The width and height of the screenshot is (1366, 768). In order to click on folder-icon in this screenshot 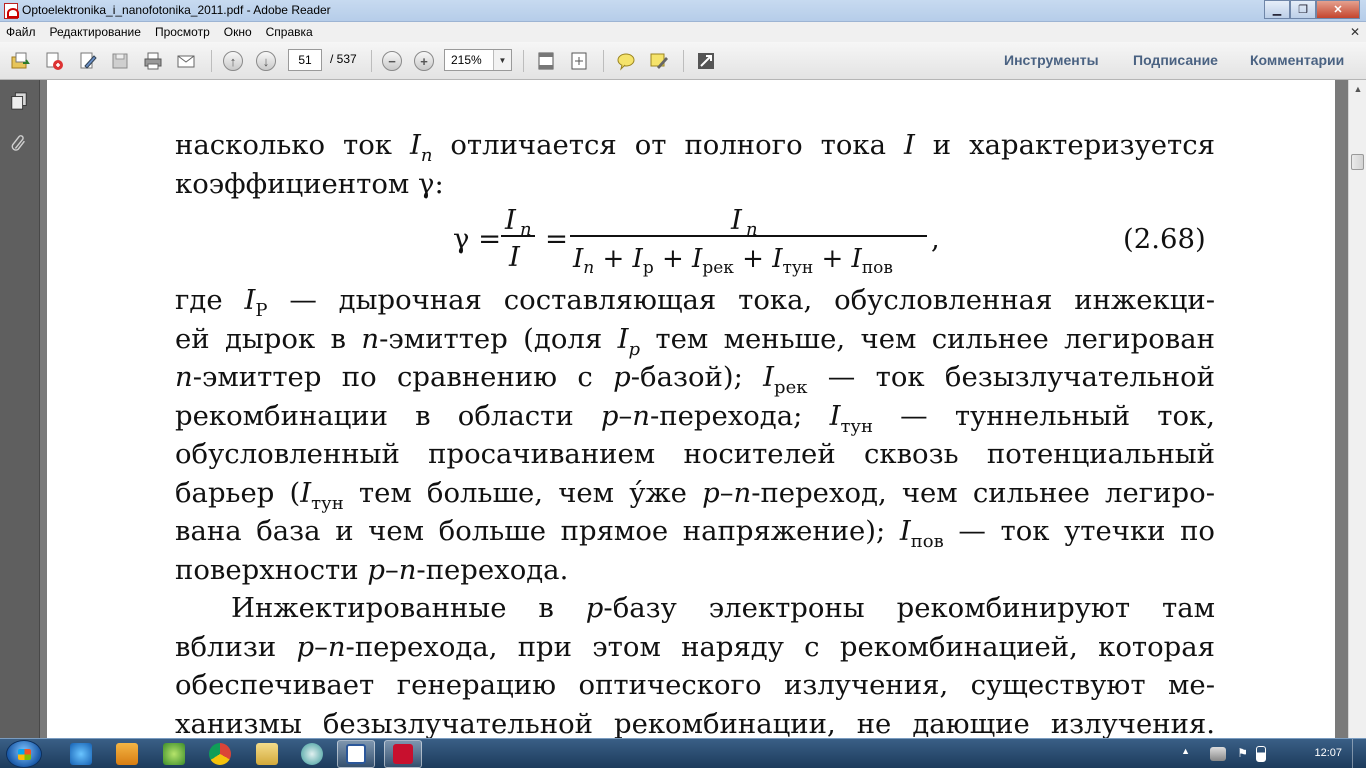, I will do `click(267, 754)`.